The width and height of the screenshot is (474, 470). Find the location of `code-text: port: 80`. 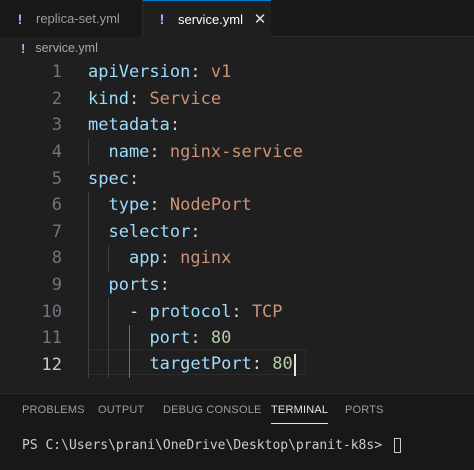

code-text: port: 80 is located at coordinates (159, 338).